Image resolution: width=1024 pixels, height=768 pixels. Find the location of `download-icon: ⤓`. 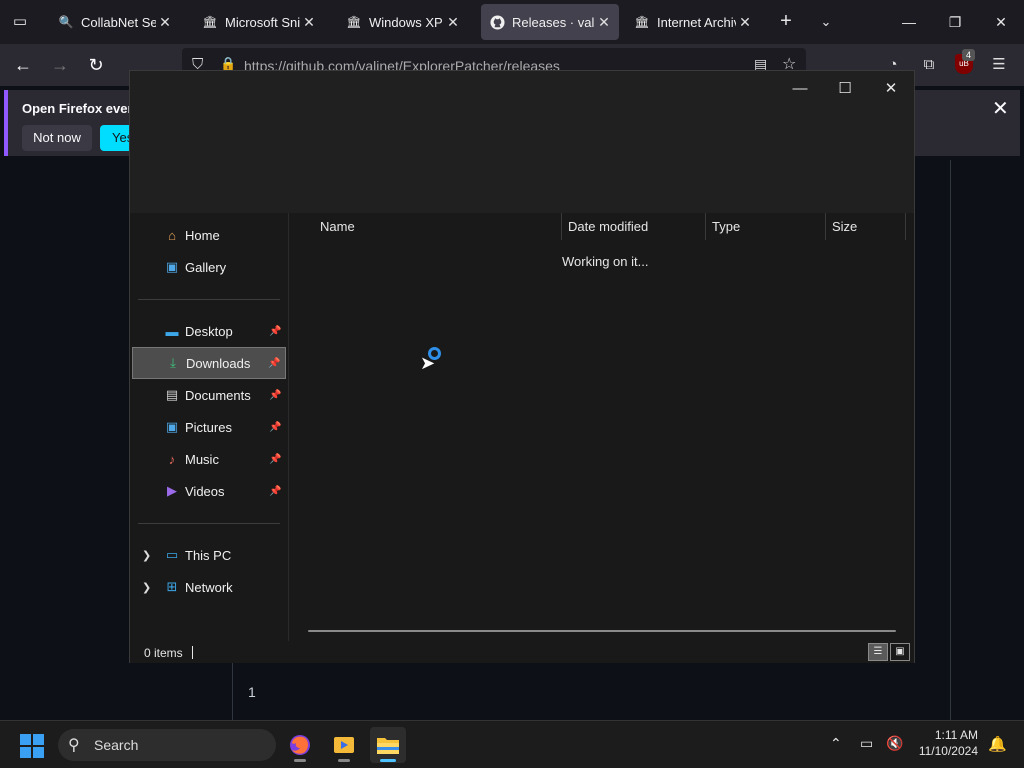

download-icon: ⤓ is located at coordinates (173, 362).